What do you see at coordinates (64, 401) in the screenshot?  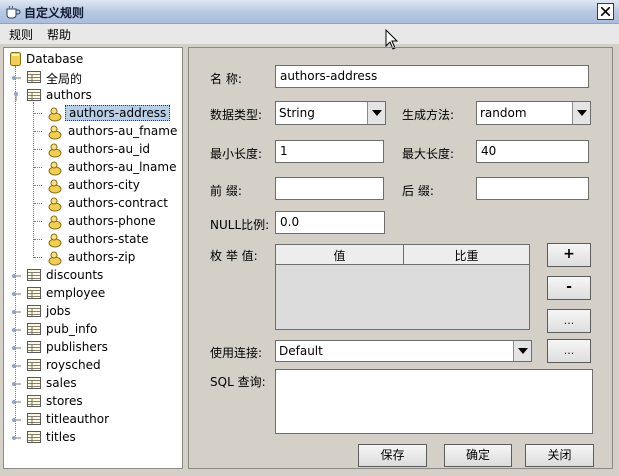 I see `tree-item-label: stores` at bounding box center [64, 401].